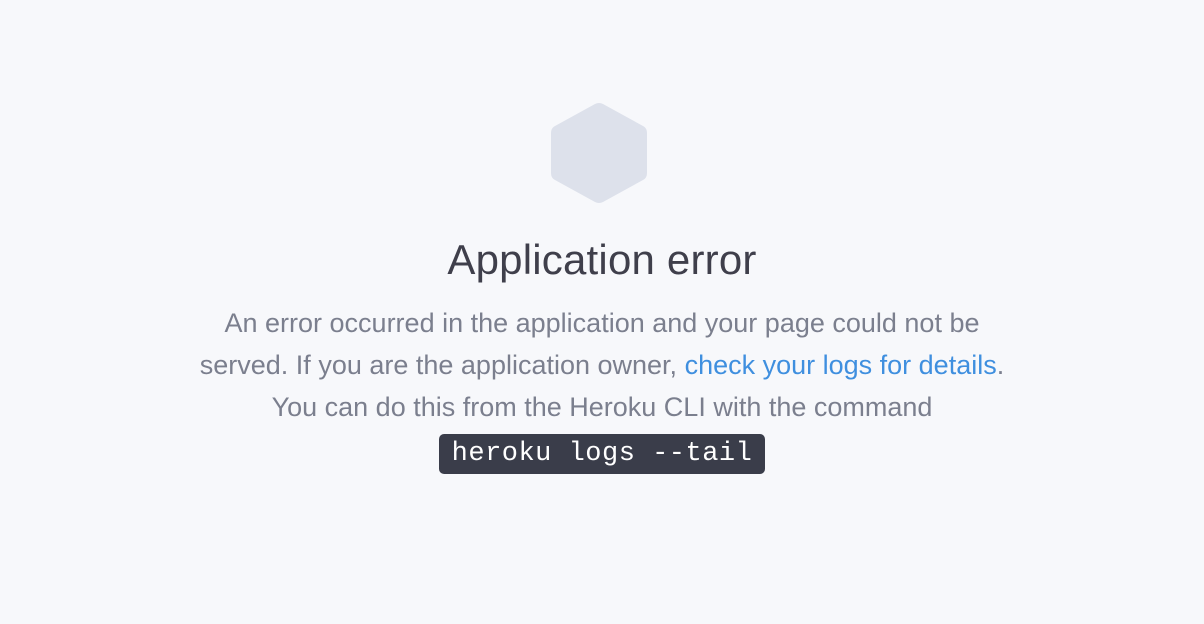 The image size is (1204, 624). What do you see at coordinates (599, 153) in the screenshot?
I see `hexagon-icon` at bounding box center [599, 153].